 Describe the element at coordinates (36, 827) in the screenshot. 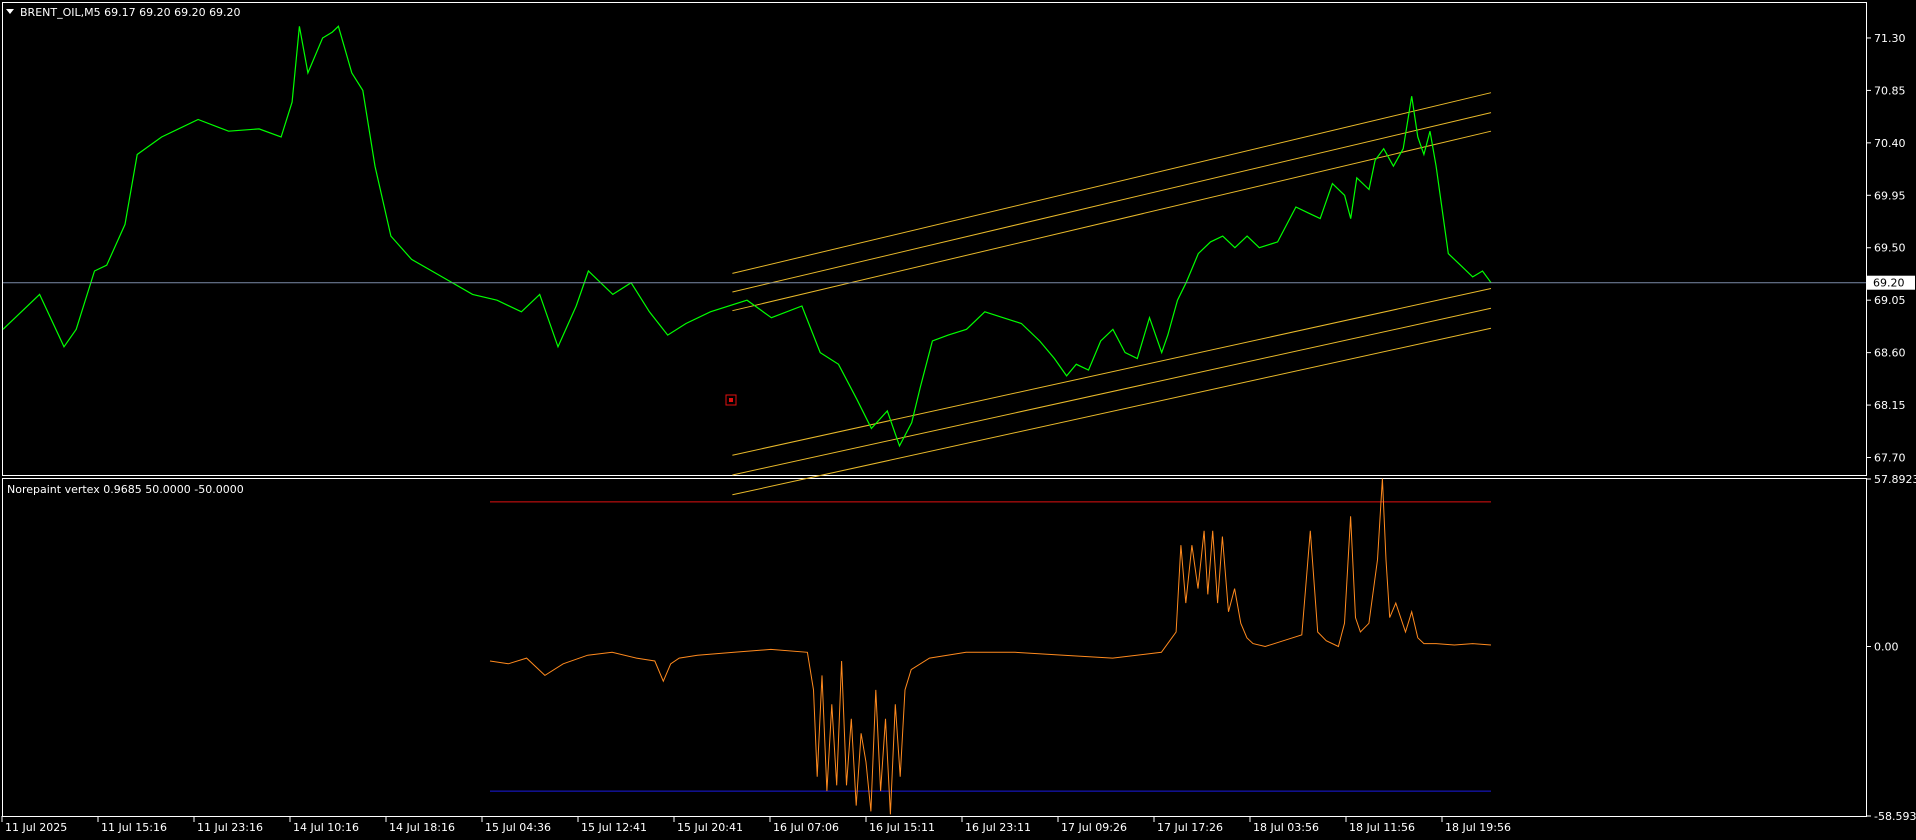

I see `time-axis-label: 11 Jul 2025` at that location.